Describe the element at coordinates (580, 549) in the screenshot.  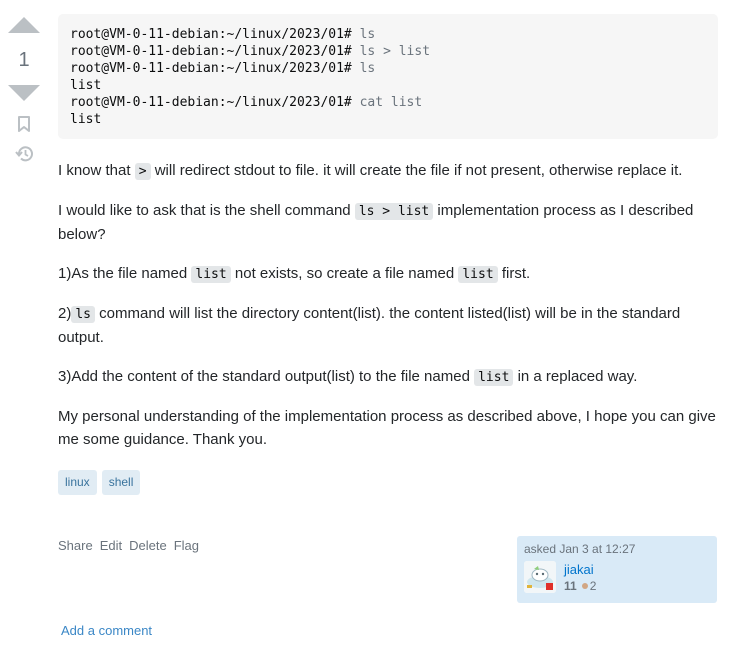
I see `asked-timestamp: asked Jan 3 at 12:27` at that location.